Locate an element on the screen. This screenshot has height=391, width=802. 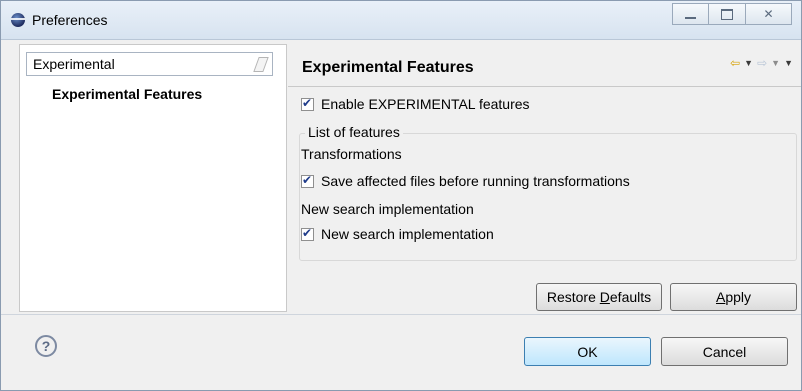
back-arrow-icon: ⇦ is located at coordinates (735, 63).